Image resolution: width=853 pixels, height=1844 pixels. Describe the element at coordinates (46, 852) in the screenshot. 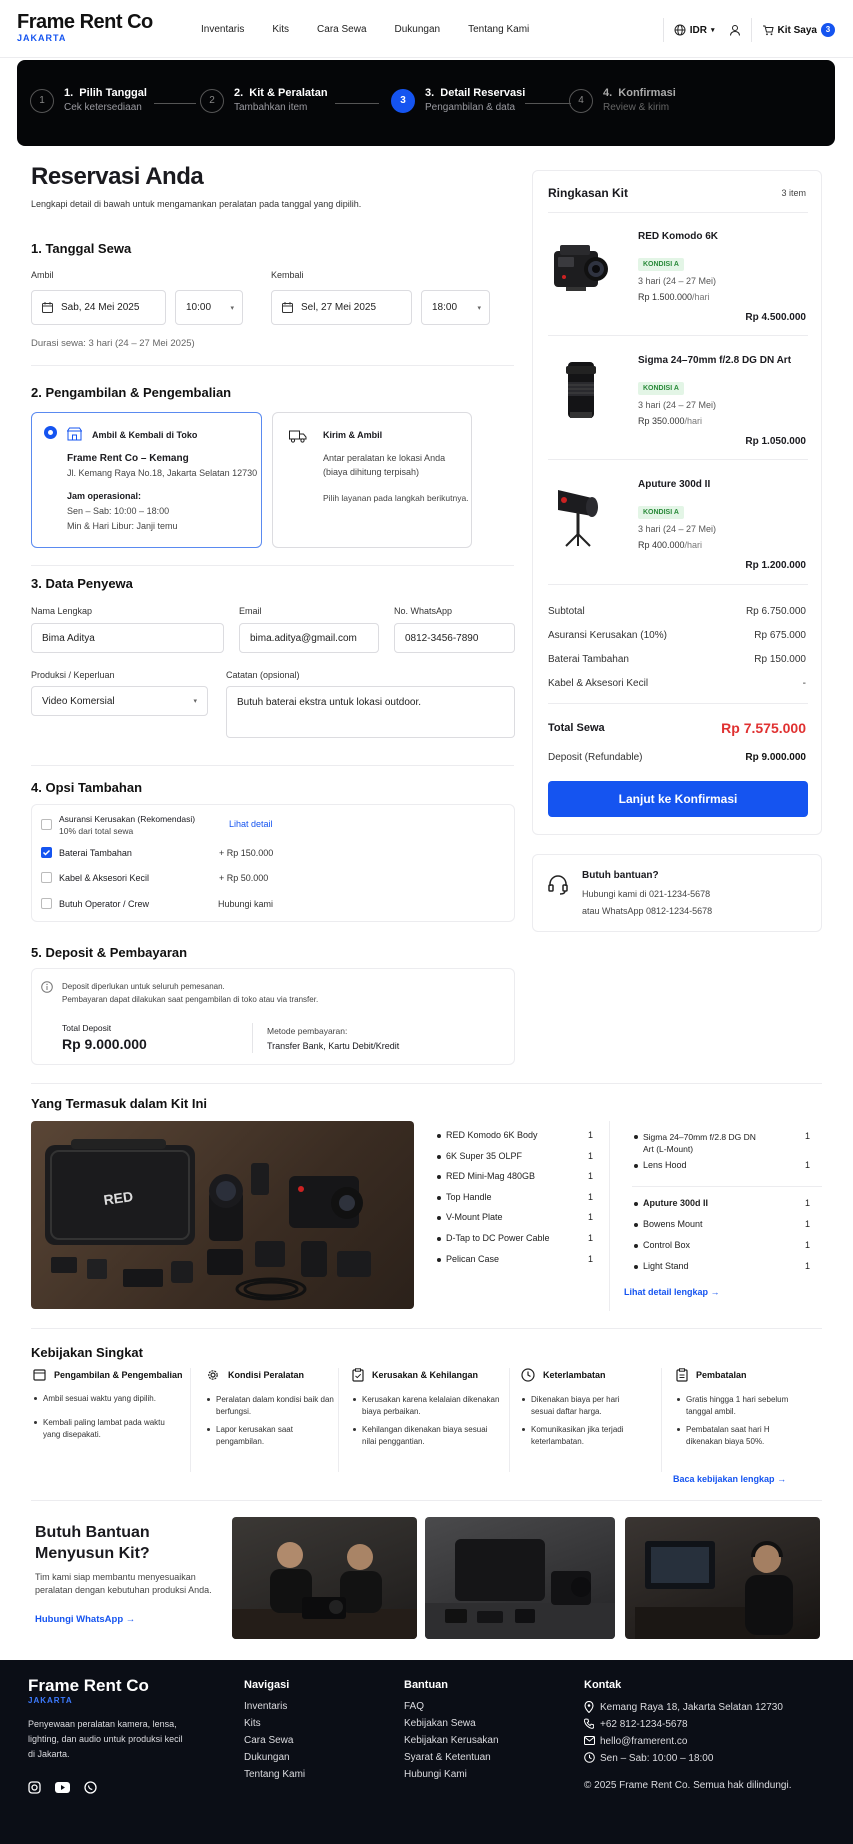

I see `battery-checkbox` at that location.